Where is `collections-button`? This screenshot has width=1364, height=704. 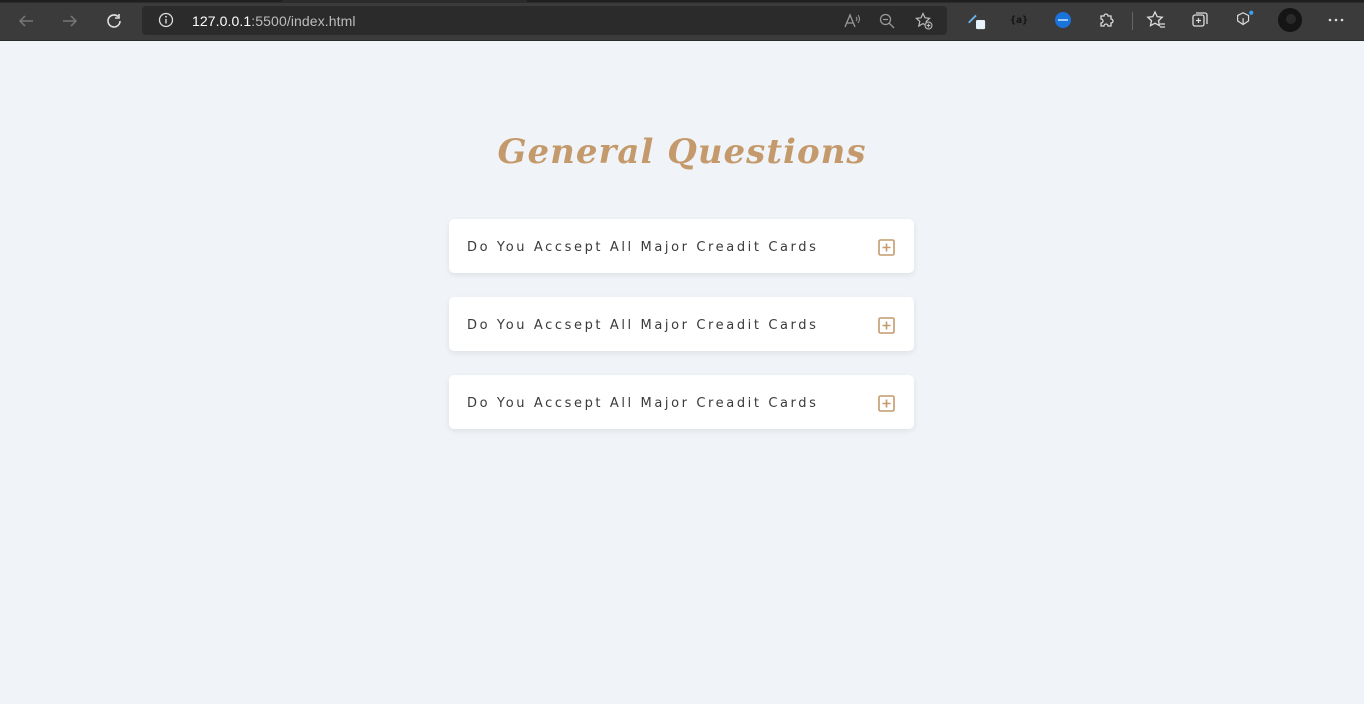 collections-button is located at coordinates (1200, 20).